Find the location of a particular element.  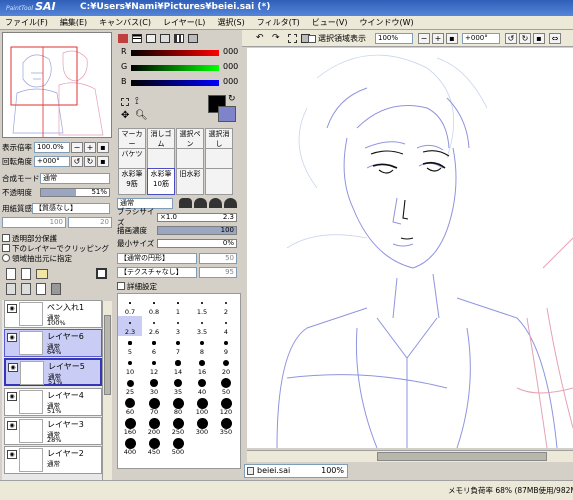

new-folder-icon is located at coordinates (42, 274).